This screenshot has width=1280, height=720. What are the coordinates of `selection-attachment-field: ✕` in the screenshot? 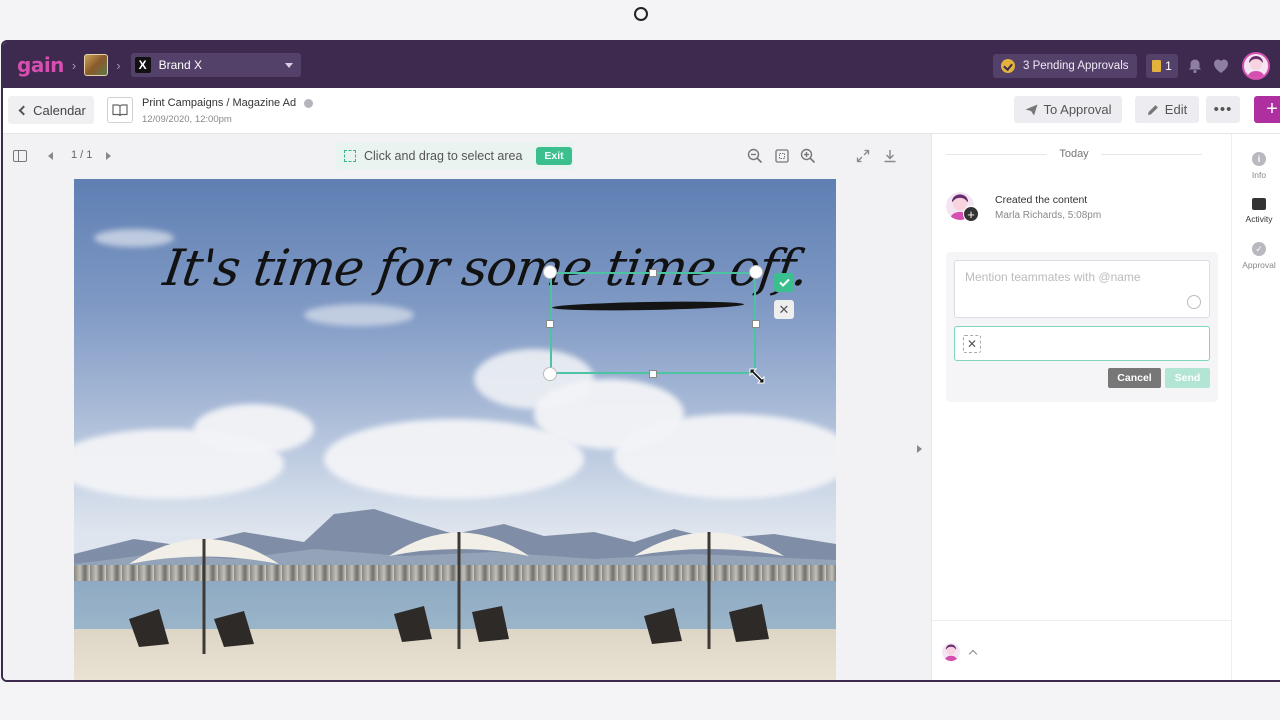 It's located at (1082, 343).